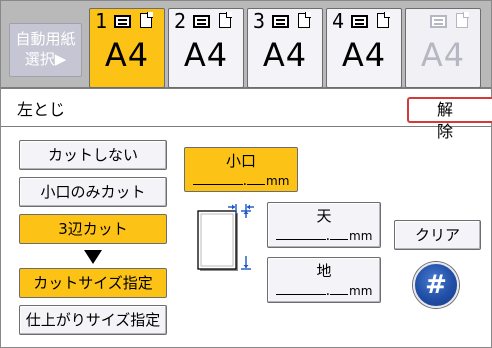 The image size is (492, 348). I want to click on page-title: 左とじ, so click(41, 109).